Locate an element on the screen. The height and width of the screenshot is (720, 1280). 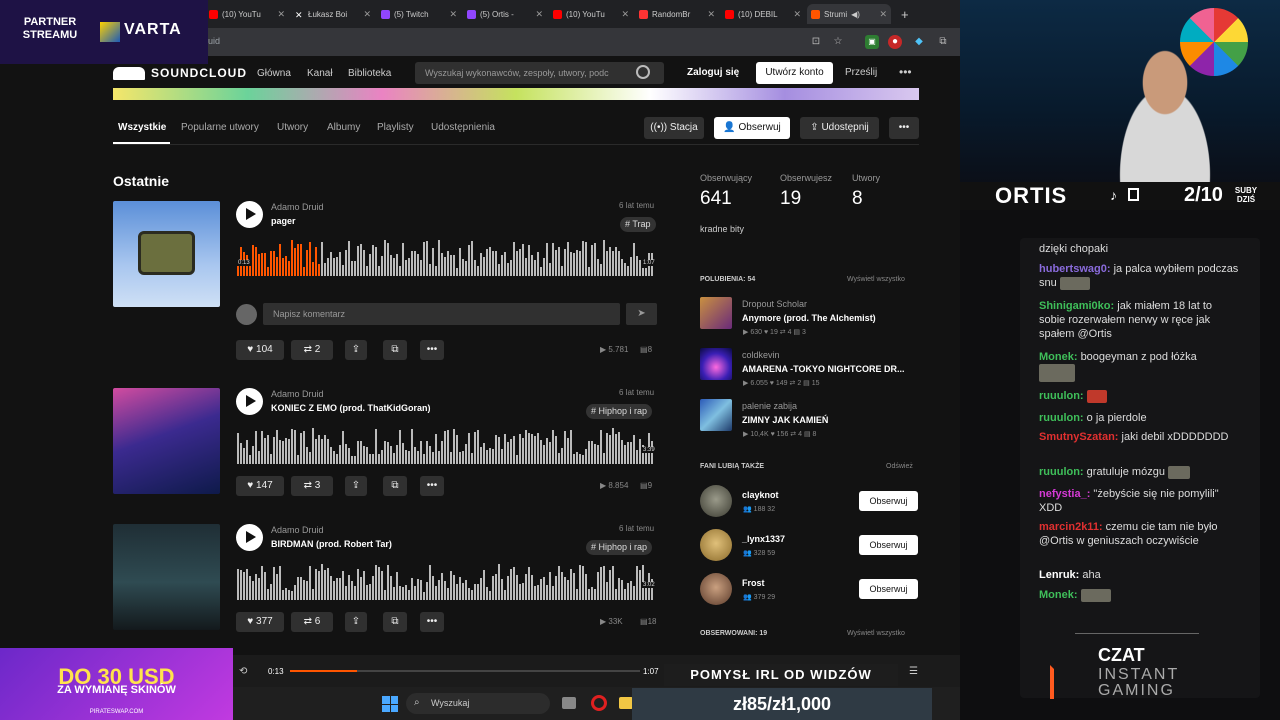
windows-start-icon is located at coordinates (390, 704).